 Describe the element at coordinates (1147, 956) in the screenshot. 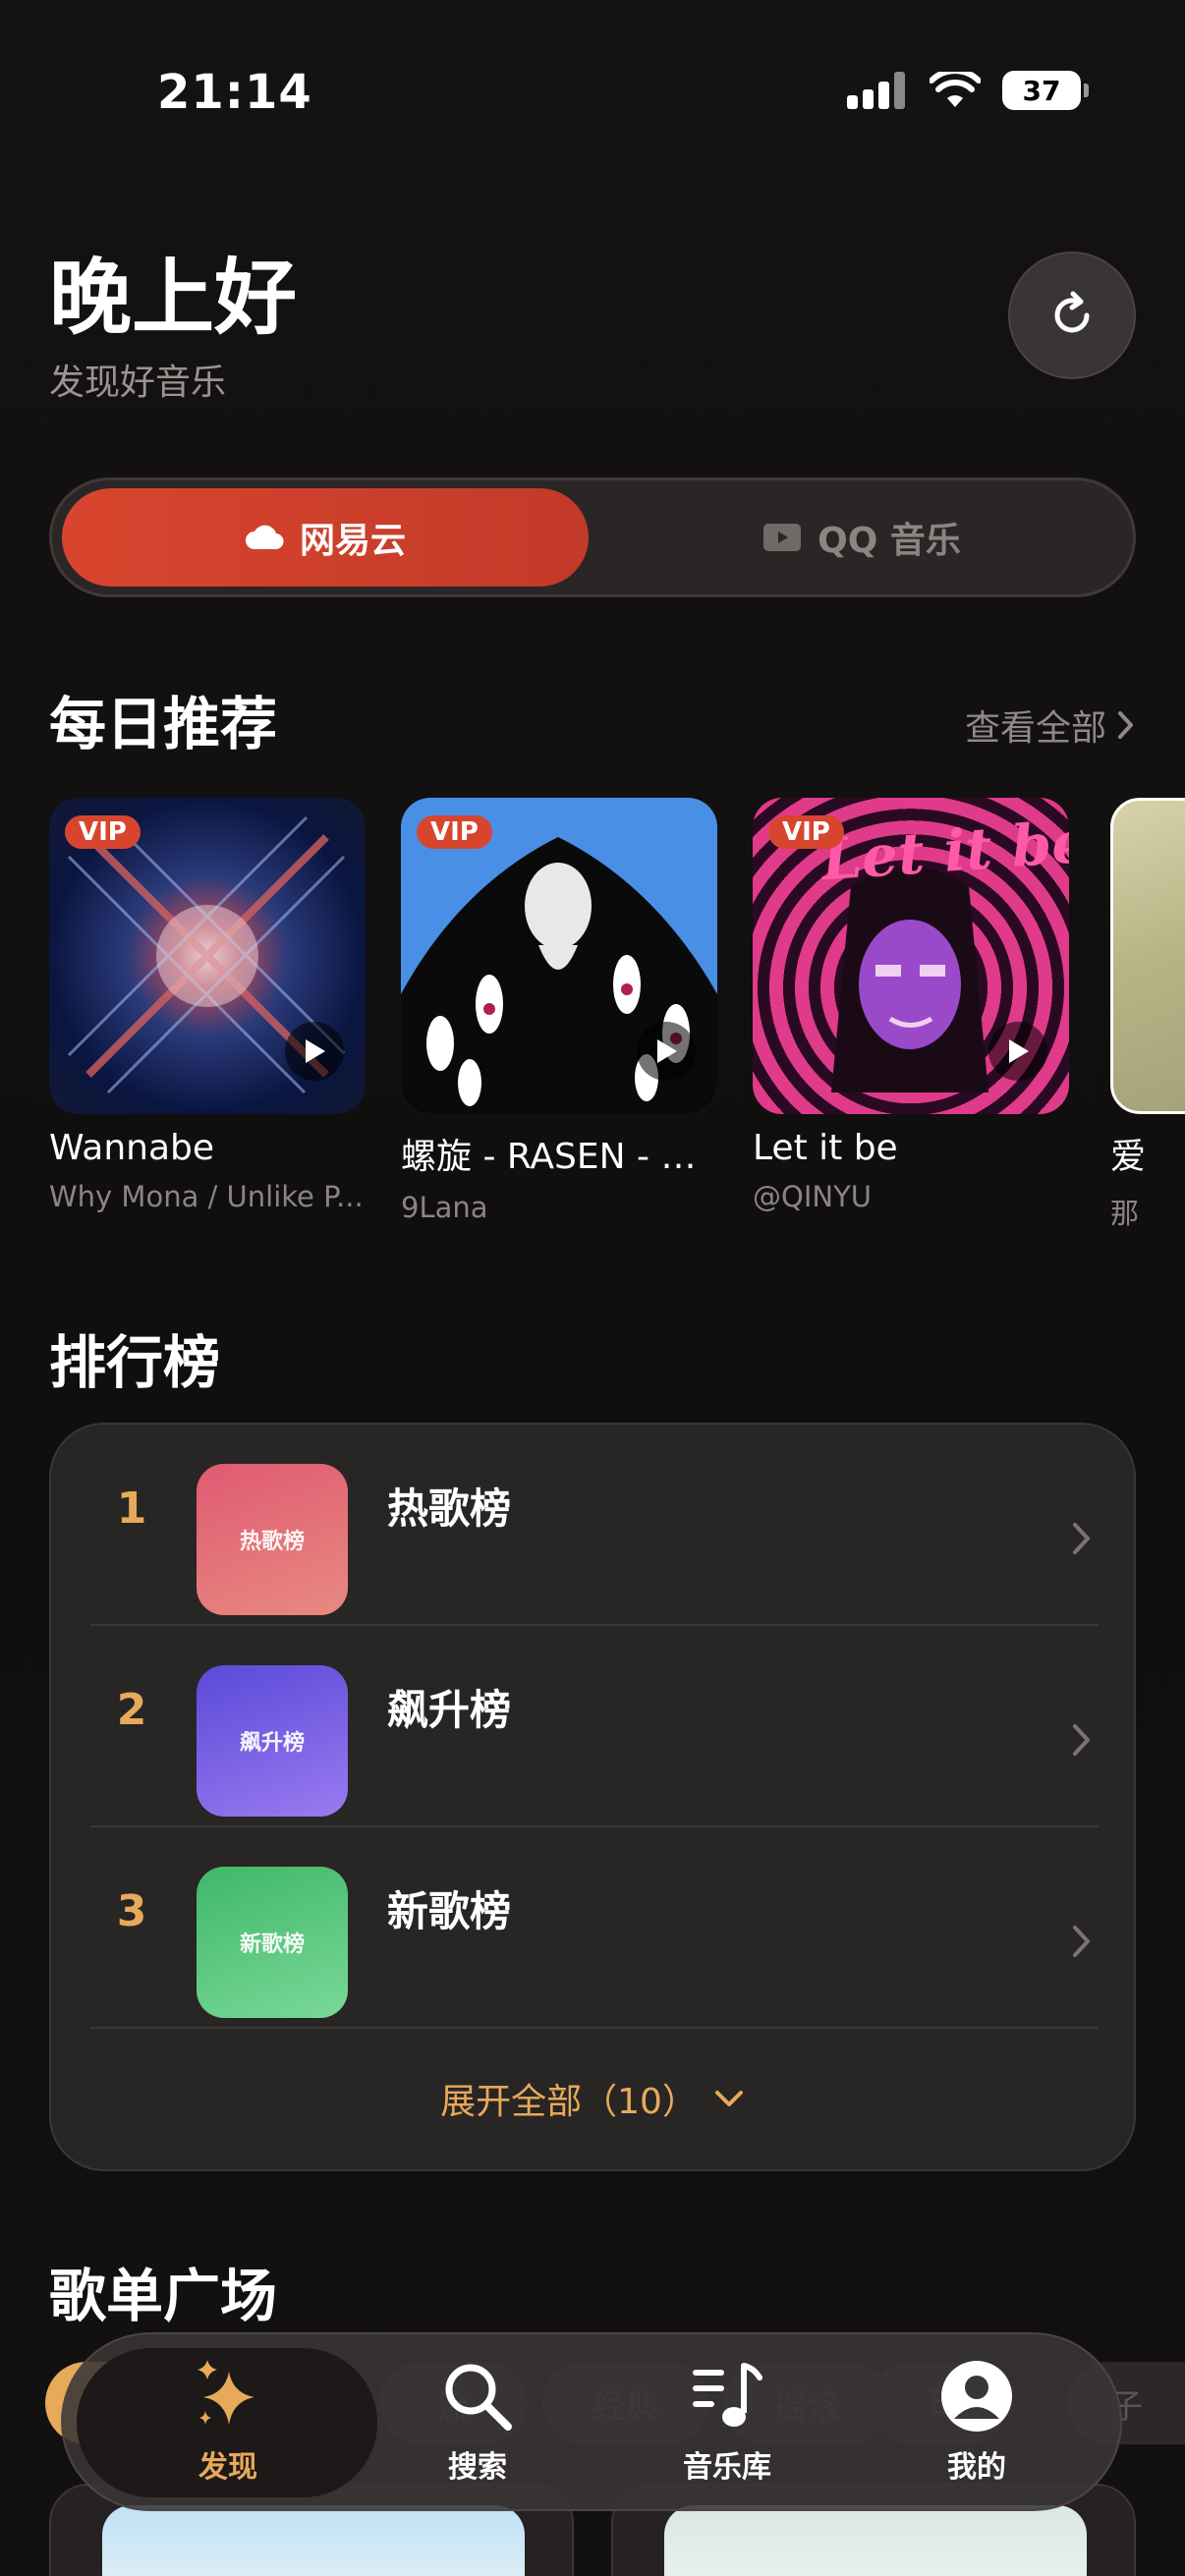

I see `album-cover` at that location.